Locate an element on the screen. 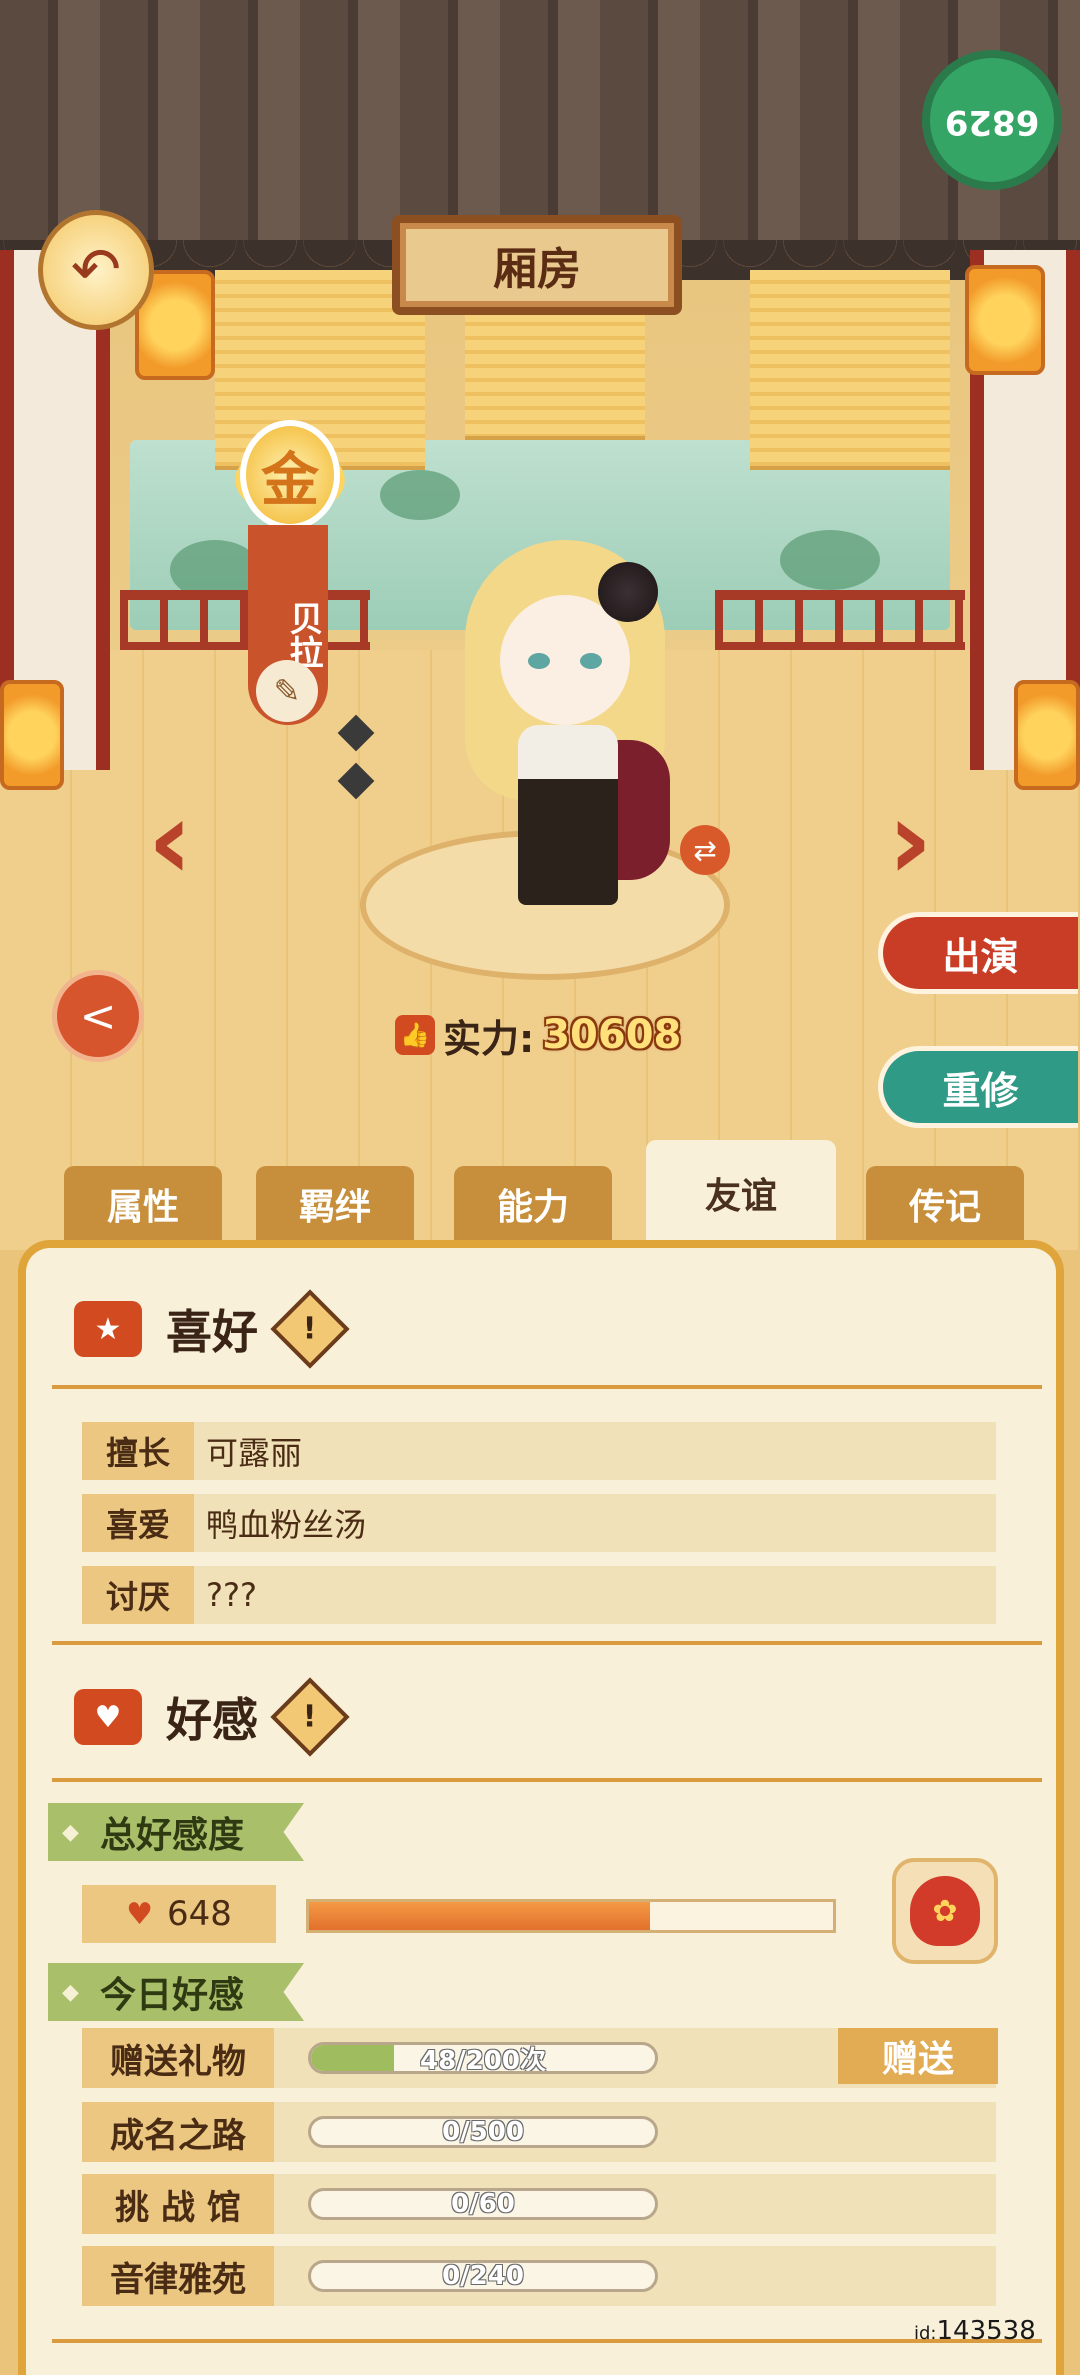 This screenshot has width=1080, height=2375. currency-badge: 6829 is located at coordinates (992, 120).